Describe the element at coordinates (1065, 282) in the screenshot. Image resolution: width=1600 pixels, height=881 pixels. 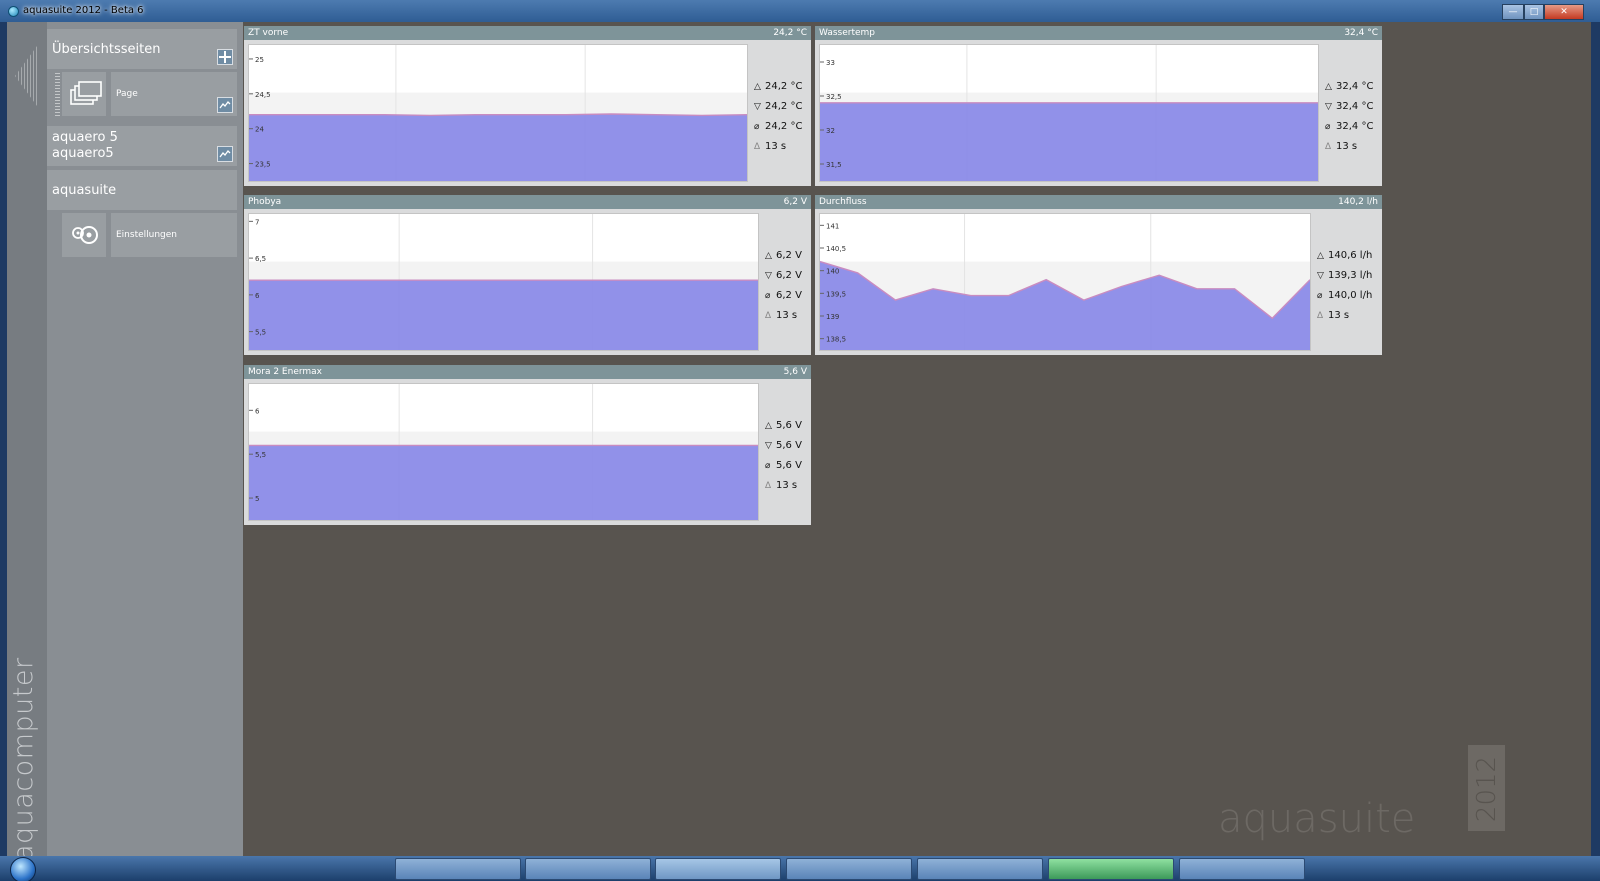
I see `chart-svg: 141 140,5 140 139,5 139 138,5` at that location.